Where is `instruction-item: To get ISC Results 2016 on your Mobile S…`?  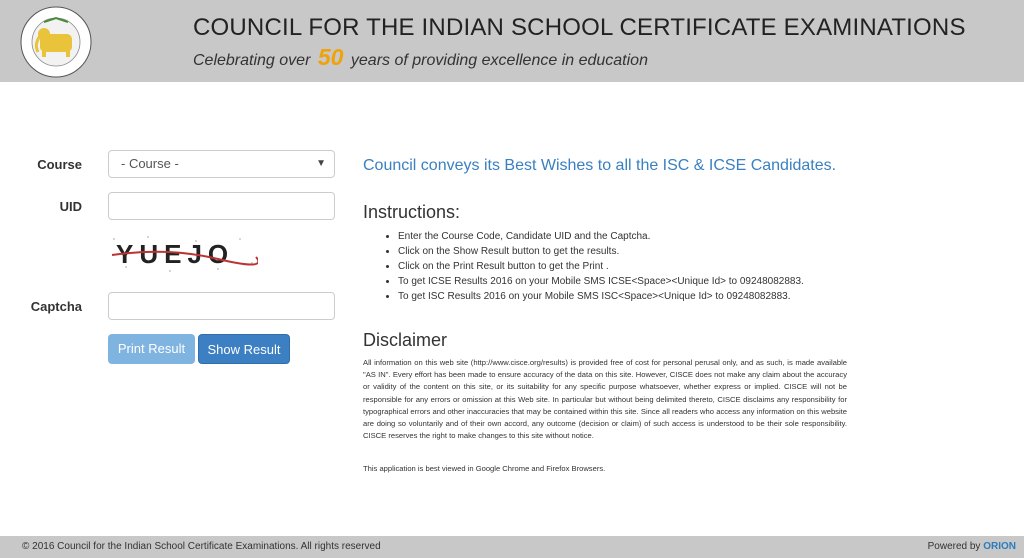
instruction-item: To get ISC Results 2016 on your Mobile S… is located at coordinates (601, 296).